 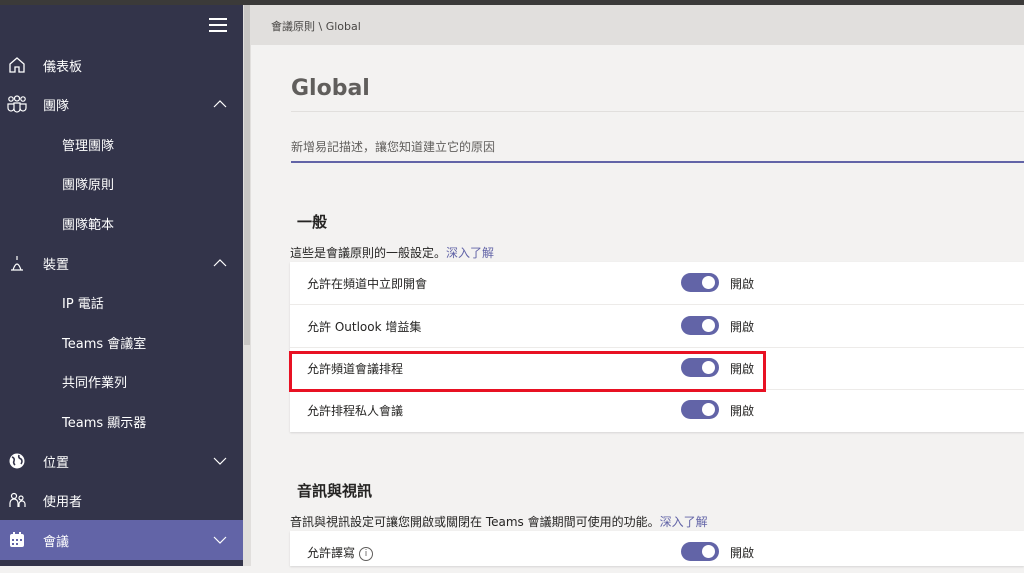 What do you see at coordinates (657, 148) in the screenshot?
I see `description-input` at bounding box center [657, 148].